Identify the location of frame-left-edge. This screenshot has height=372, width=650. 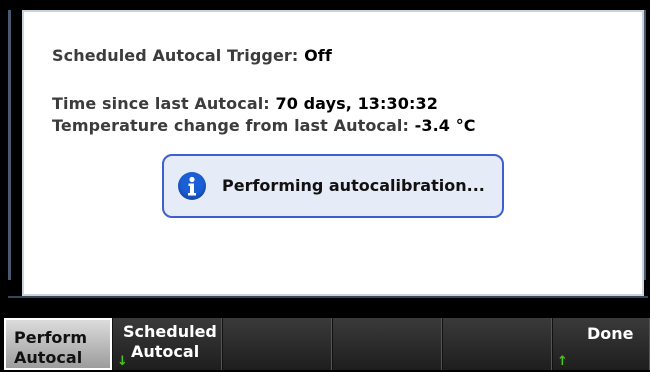
(9, 145).